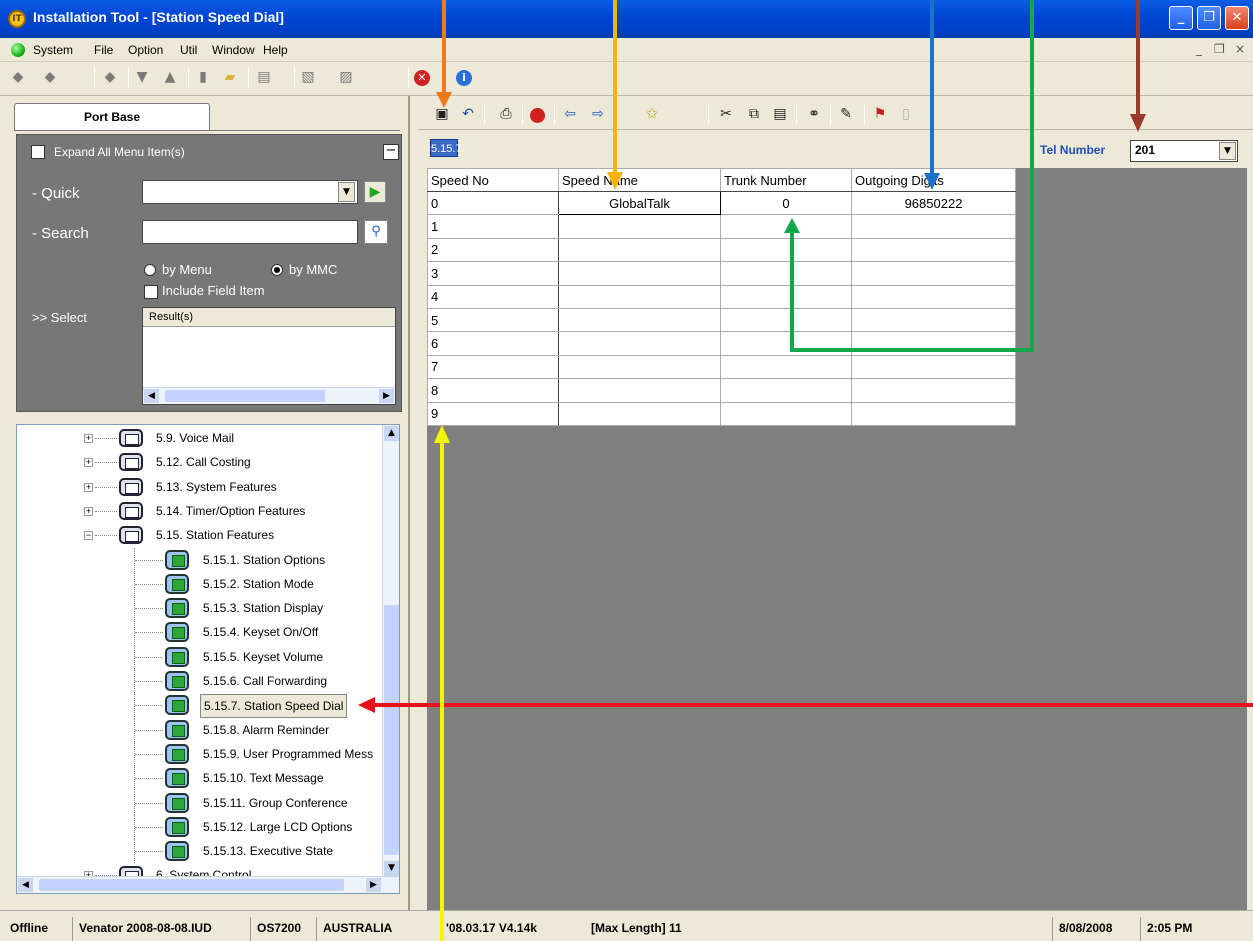 The width and height of the screenshot is (1253, 941). I want to click on brown-arrow, so click(1138, 66).